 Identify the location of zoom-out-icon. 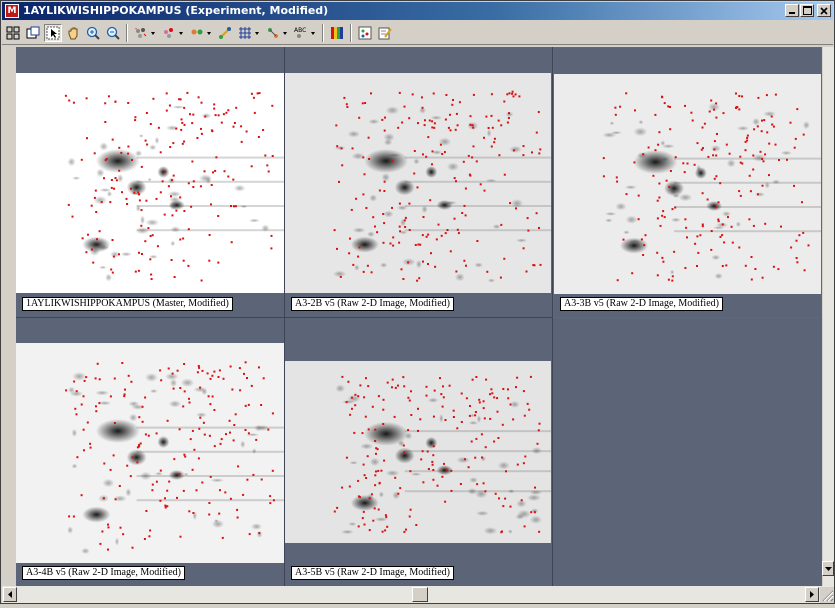
(113, 33).